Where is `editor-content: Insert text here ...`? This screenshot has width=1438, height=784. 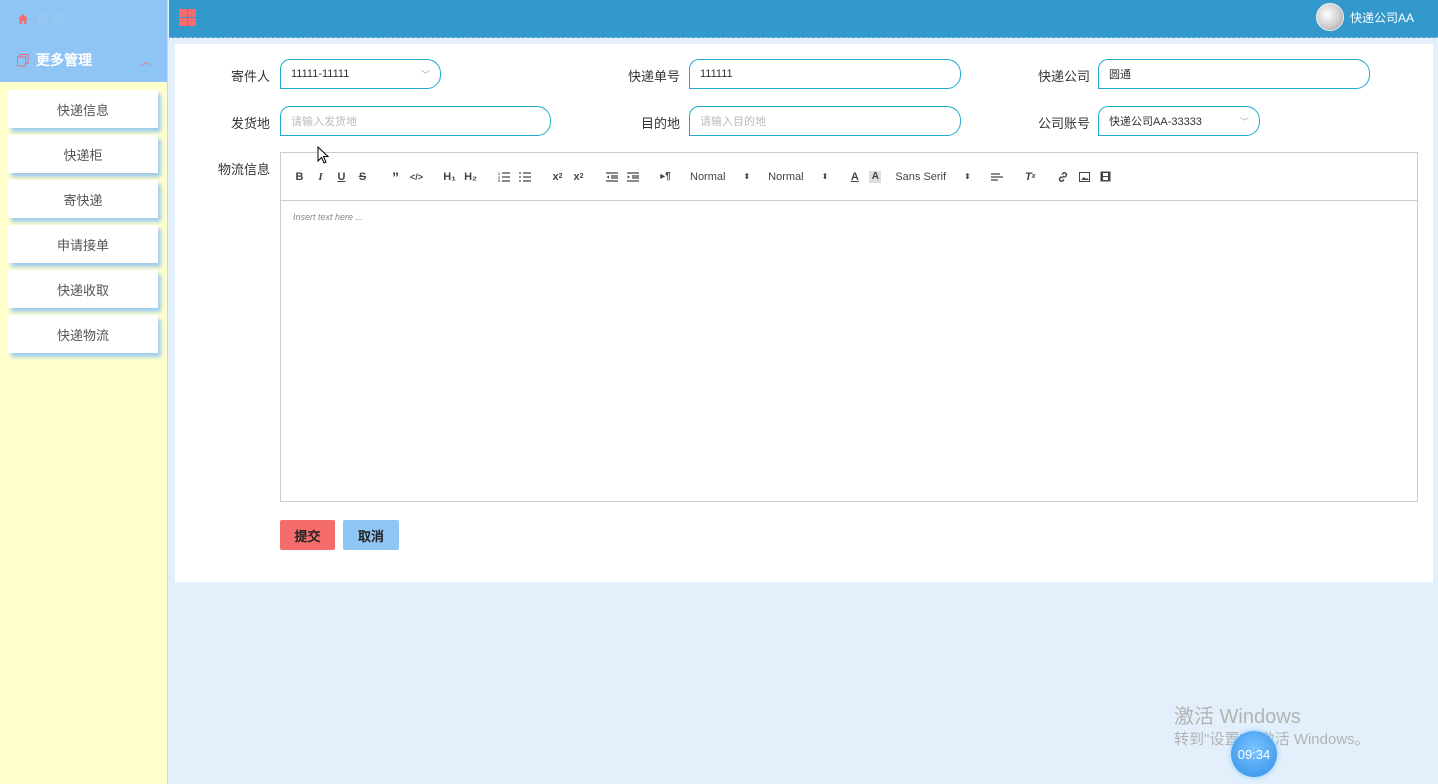
editor-content: Insert text here ... is located at coordinates (849, 217).